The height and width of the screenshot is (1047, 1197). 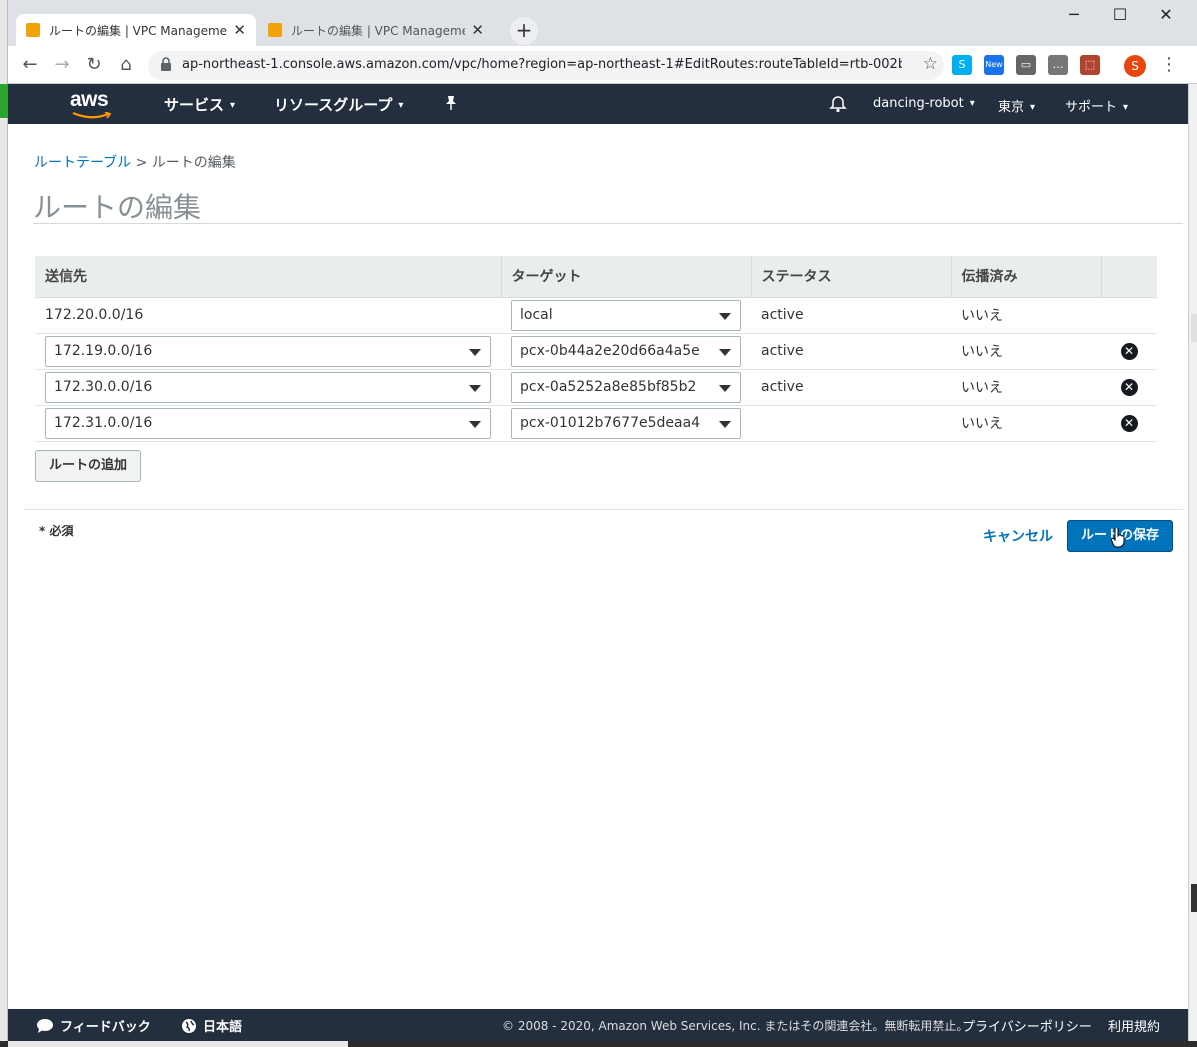 I want to click on lock-icon, so click(x=166, y=64).